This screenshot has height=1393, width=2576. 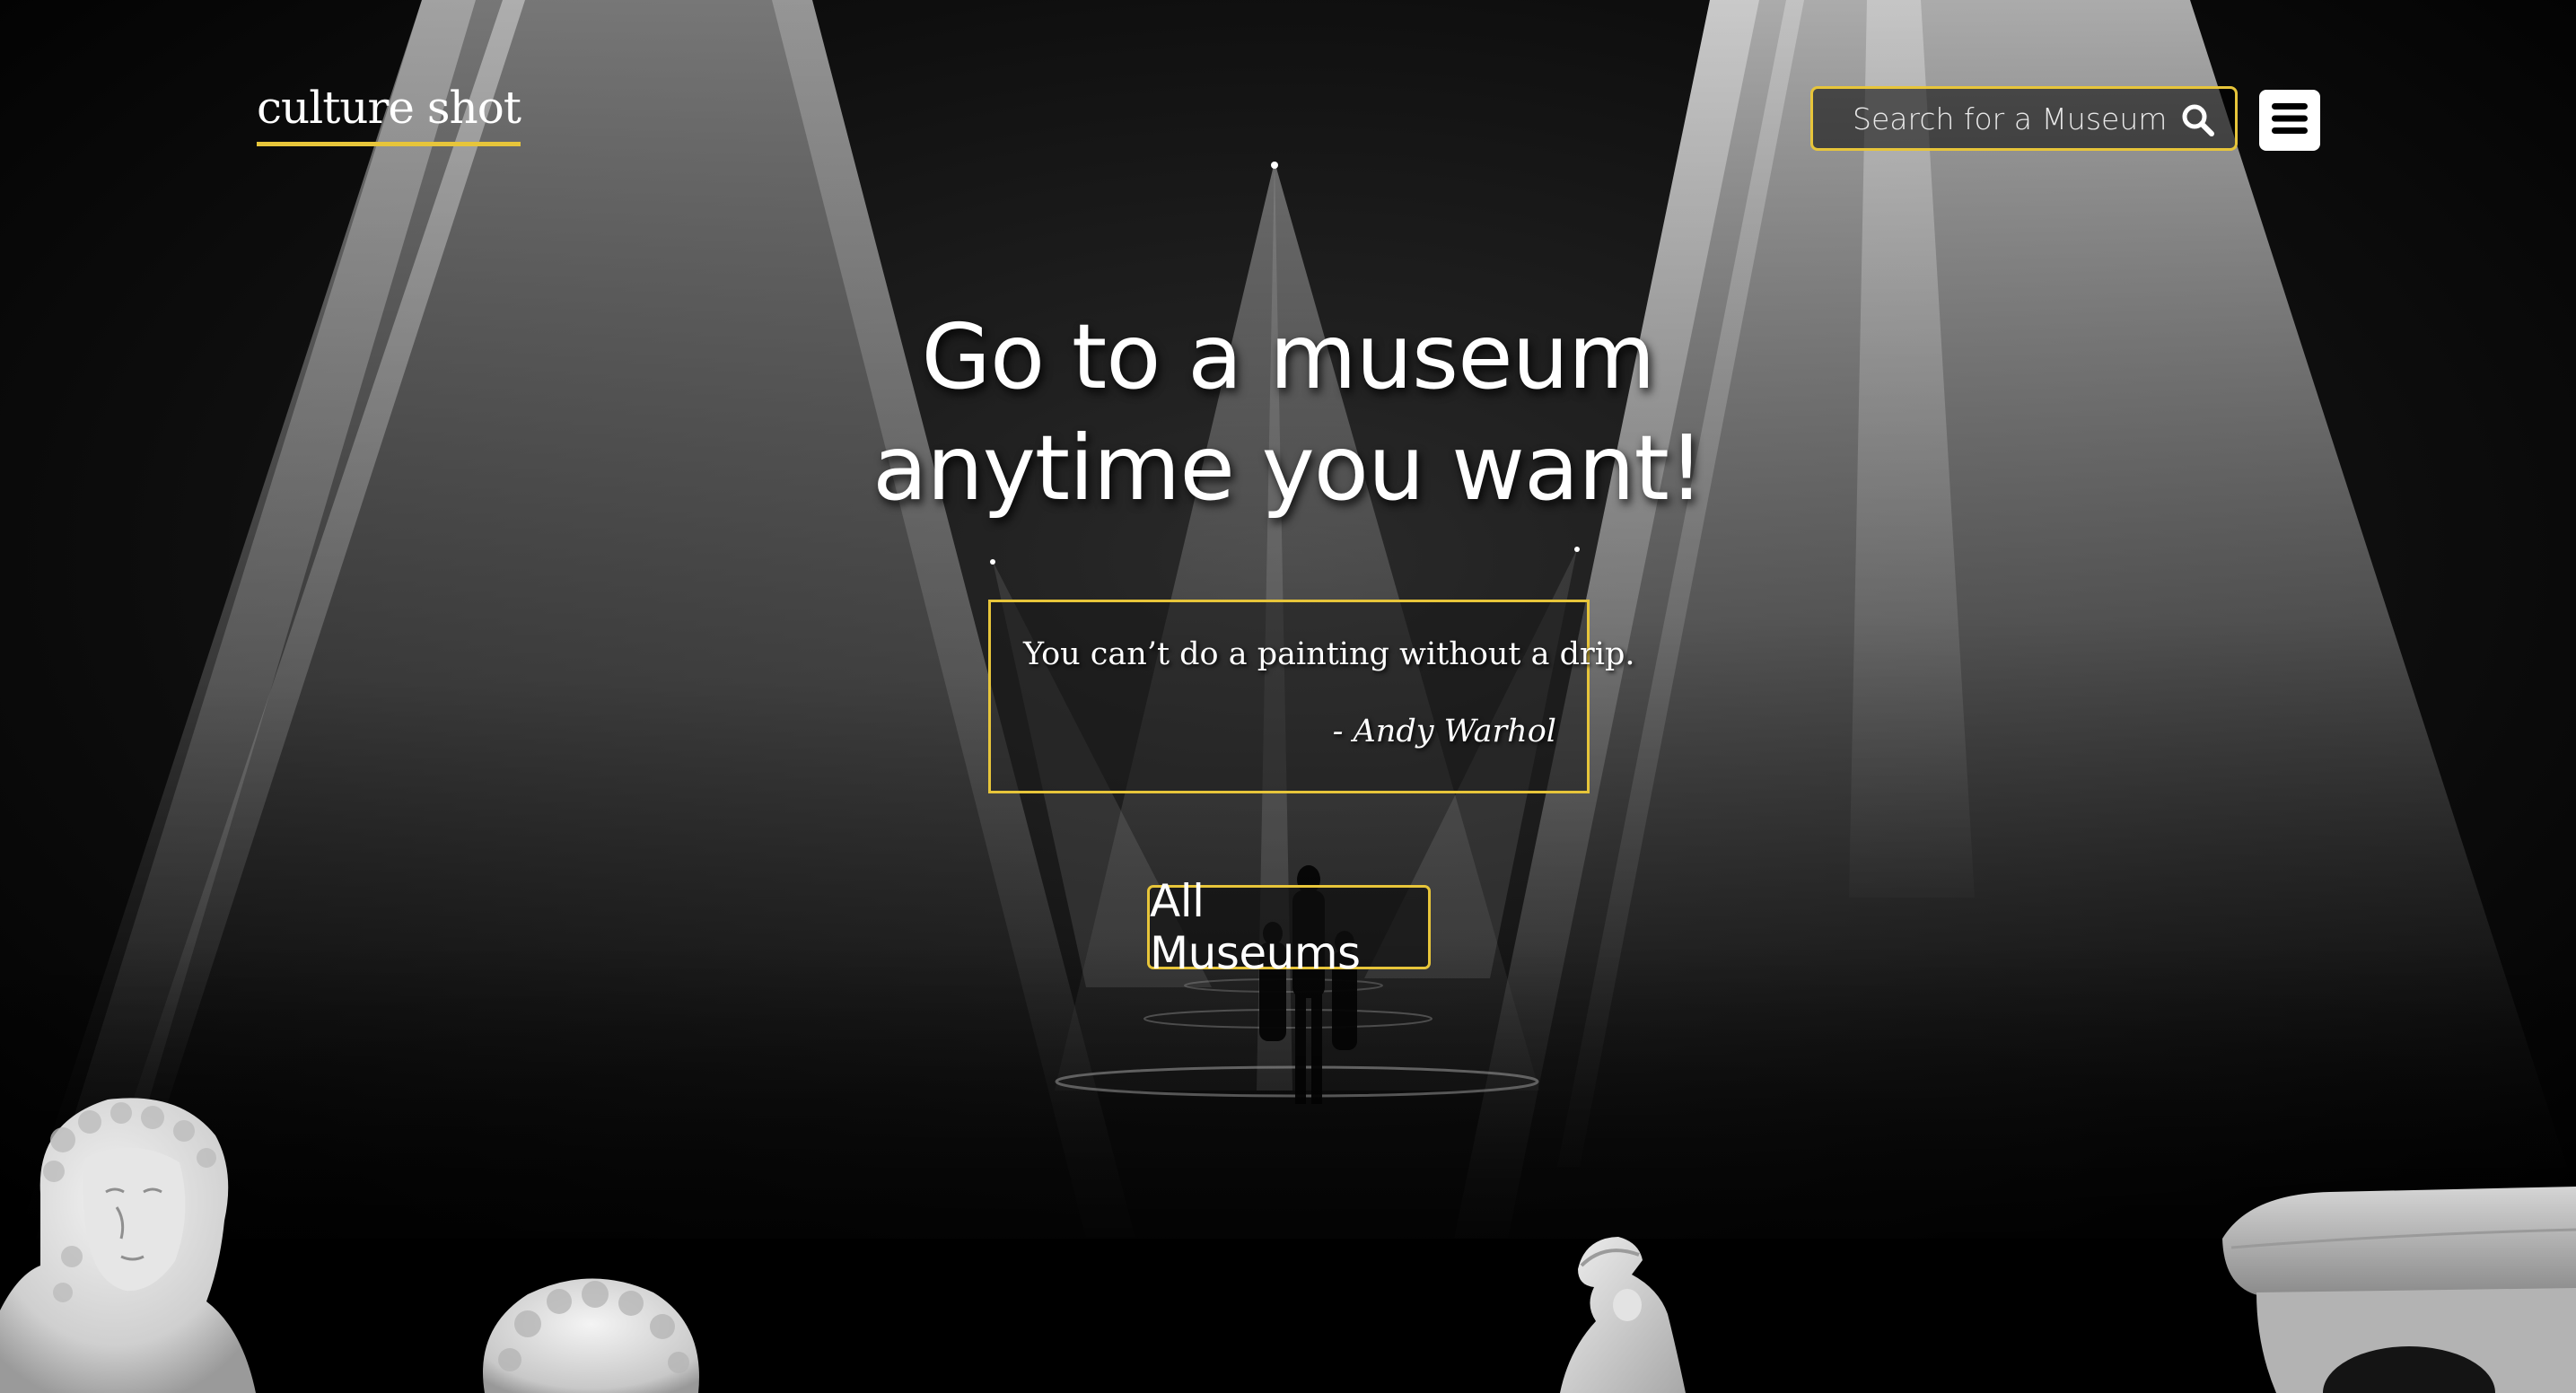 I want to click on menu-button, so click(x=2289, y=121).